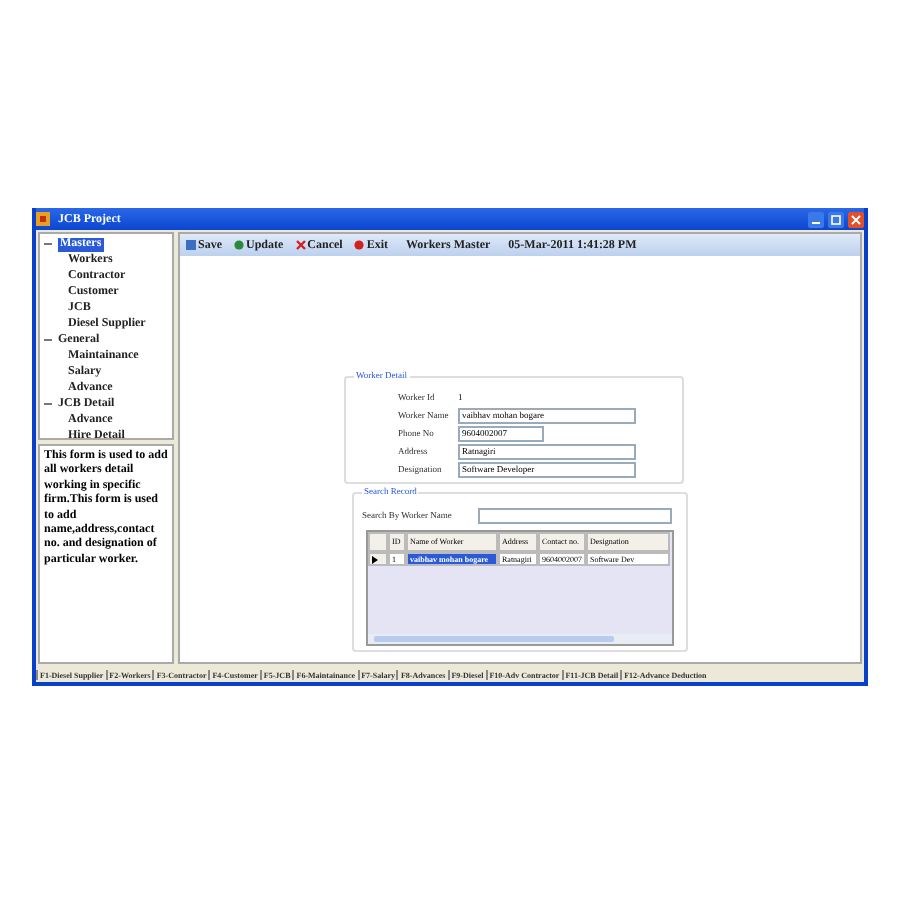 The image size is (900, 900). Describe the element at coordinates (575, 515) in the screenshot. I see `search-field` at that location.